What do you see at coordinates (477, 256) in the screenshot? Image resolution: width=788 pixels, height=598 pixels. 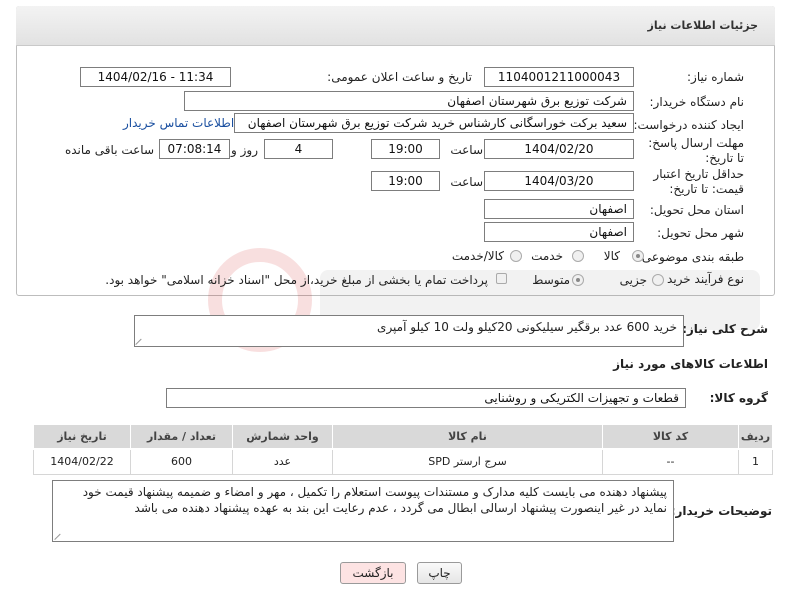 I see `category-option-goods-service: کالا/خدمت` at bounding box center [477, 256].